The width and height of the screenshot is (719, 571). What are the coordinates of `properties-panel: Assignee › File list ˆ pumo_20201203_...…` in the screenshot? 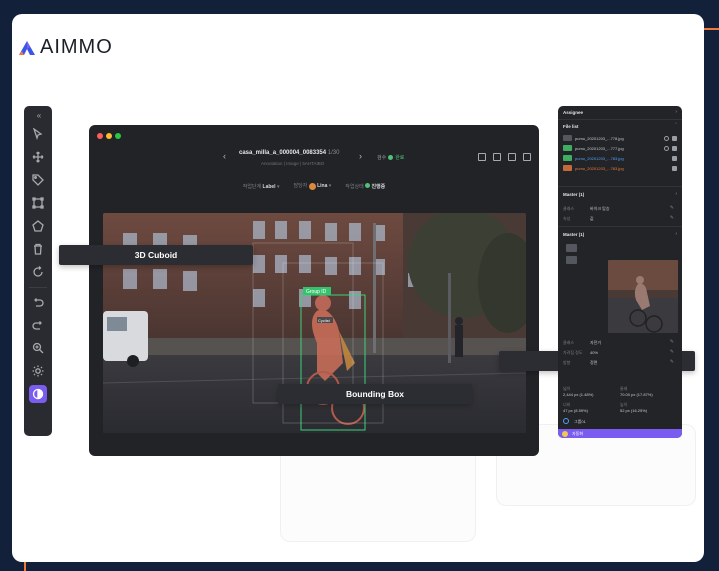 It's located at (620, 272).